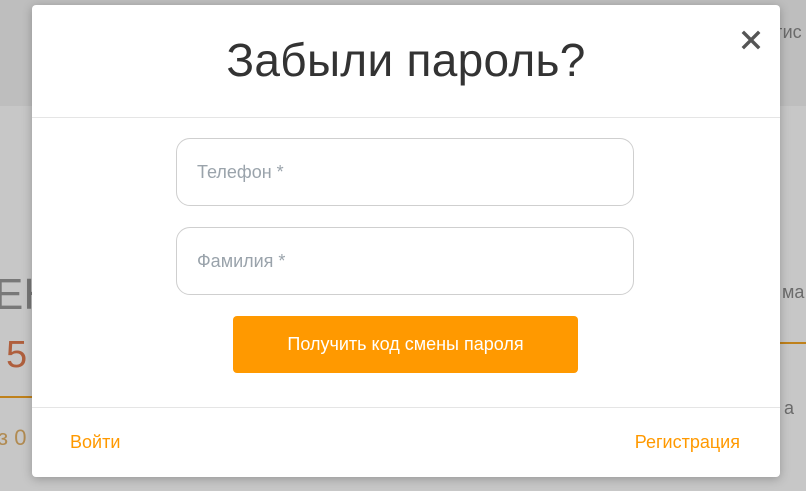 Image resolution: width=806 pixels, height=491 pixels. What do you see at coordinates (405, 344) in the screenshot?
I see `get-reset-code-button: Получить код смены пароля` at bounding box center [405, 344].